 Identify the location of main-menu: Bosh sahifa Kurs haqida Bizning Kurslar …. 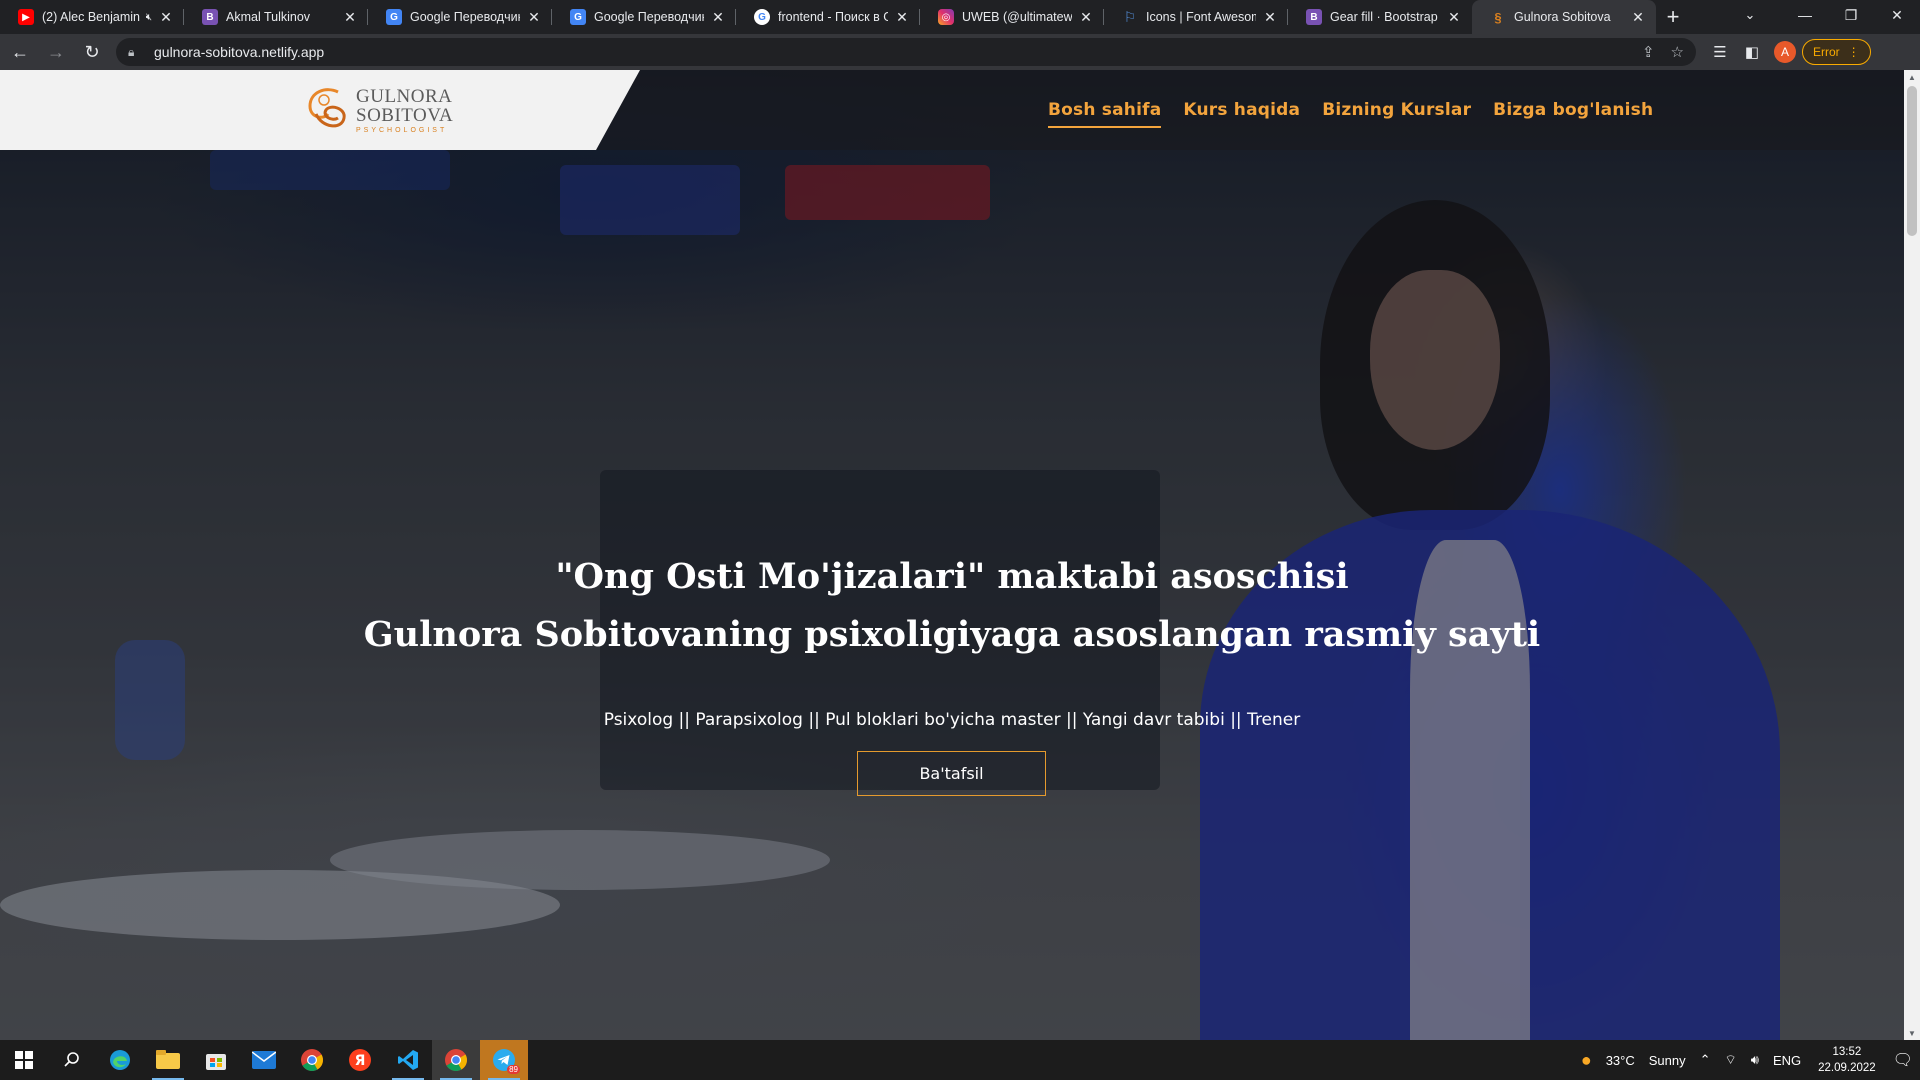
(1350, 110).